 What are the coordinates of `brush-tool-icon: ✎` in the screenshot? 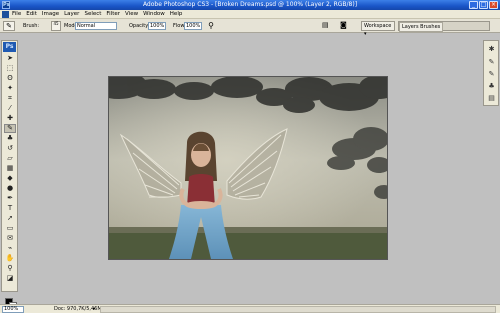 It's located at (10, 128).